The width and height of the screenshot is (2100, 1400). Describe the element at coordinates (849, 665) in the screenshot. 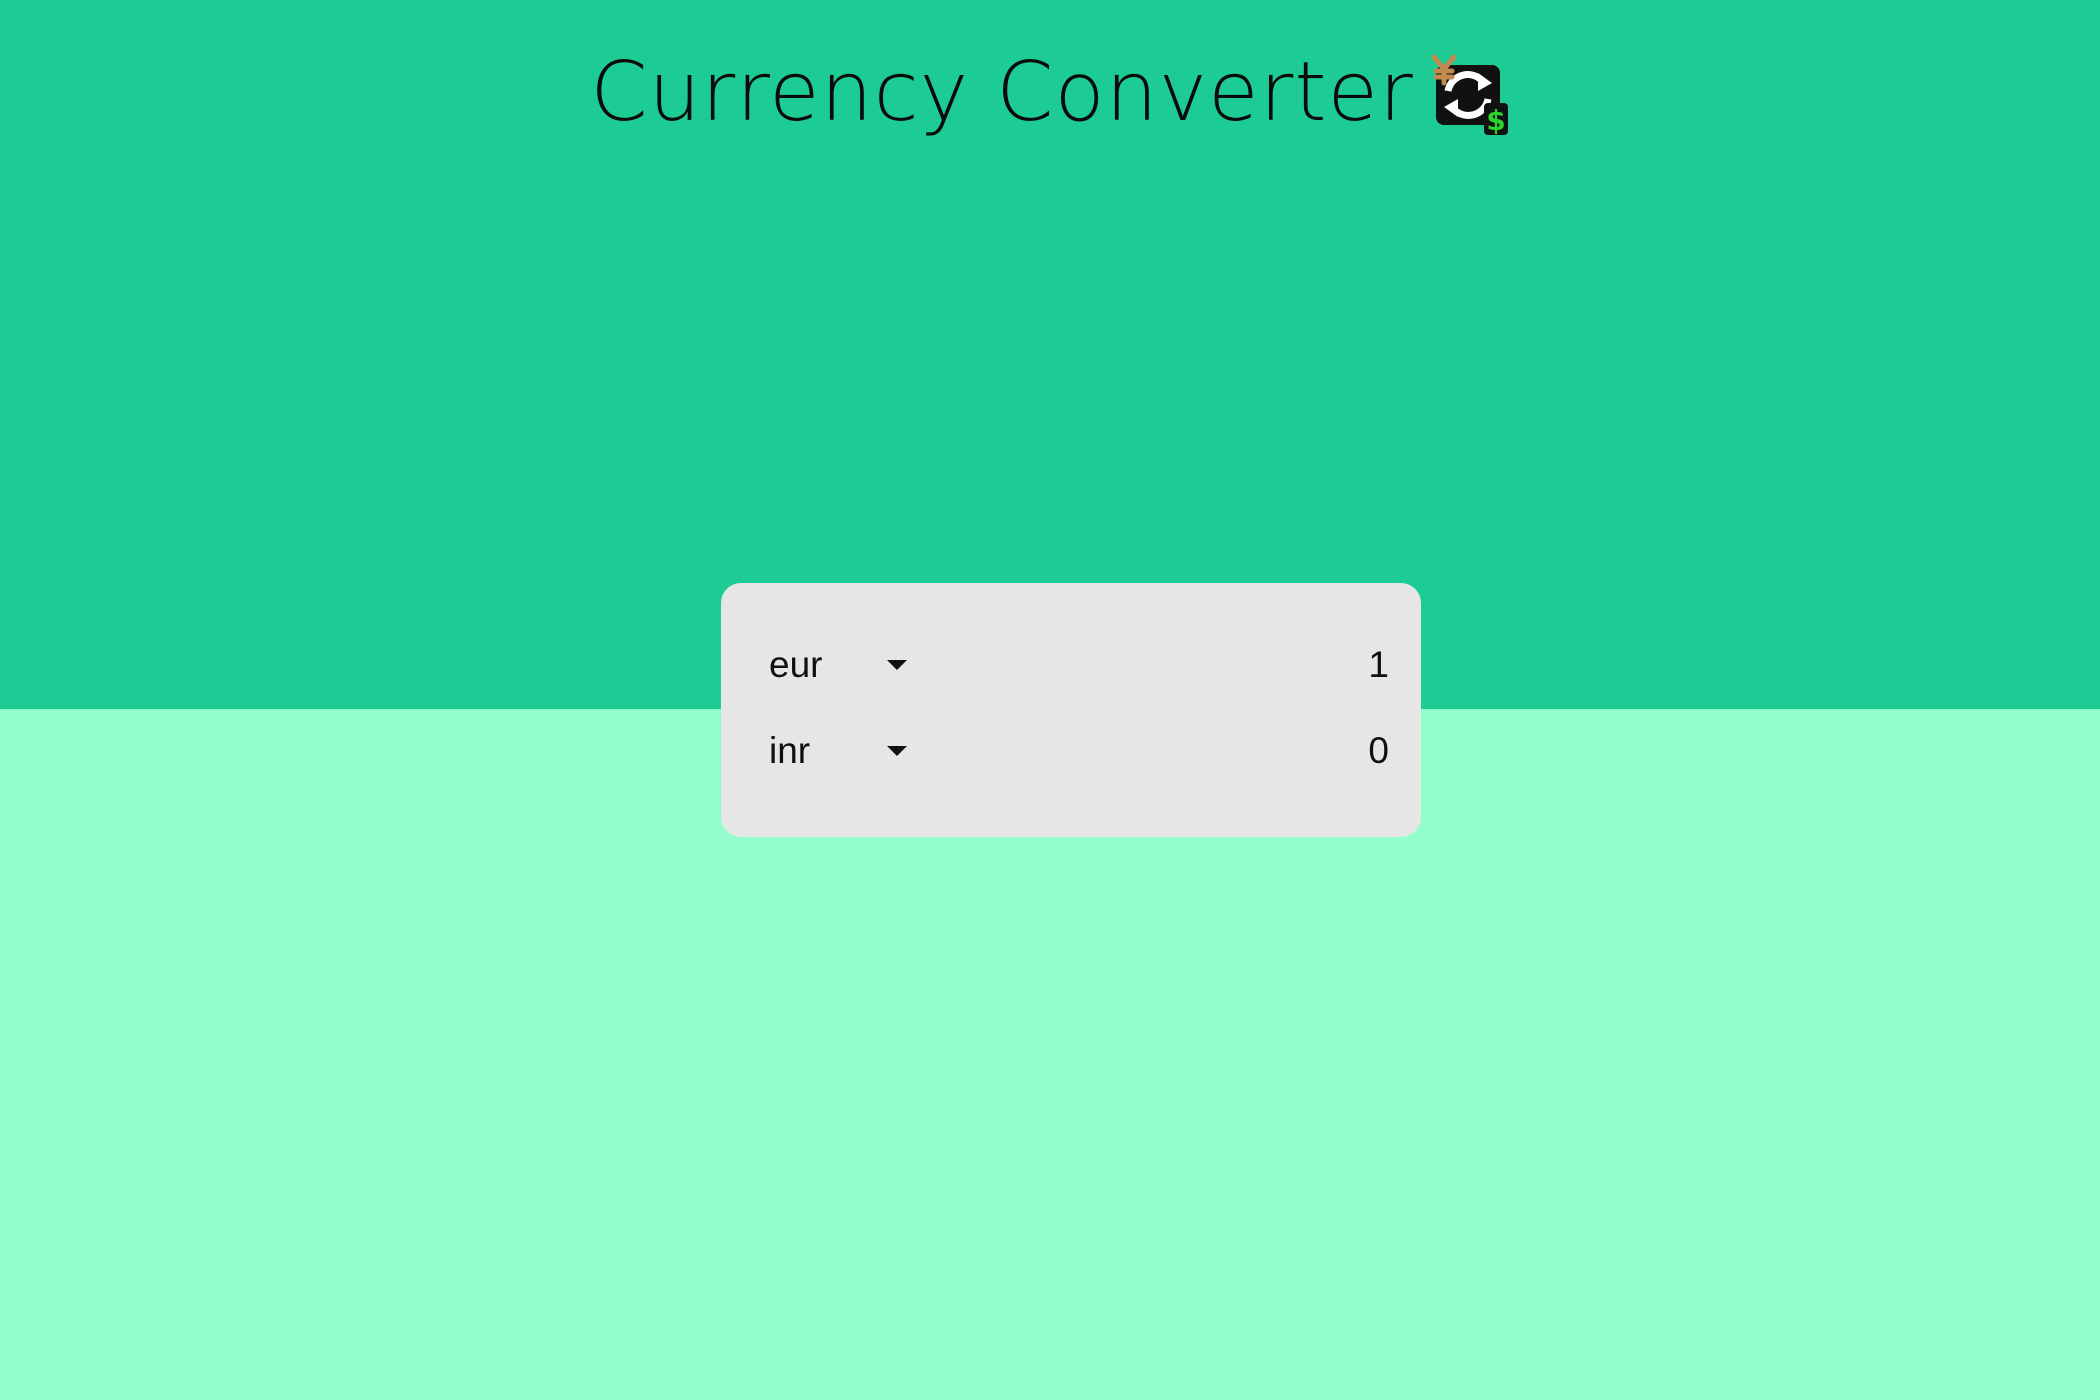

I see `from-currency-select: eur` at that location.